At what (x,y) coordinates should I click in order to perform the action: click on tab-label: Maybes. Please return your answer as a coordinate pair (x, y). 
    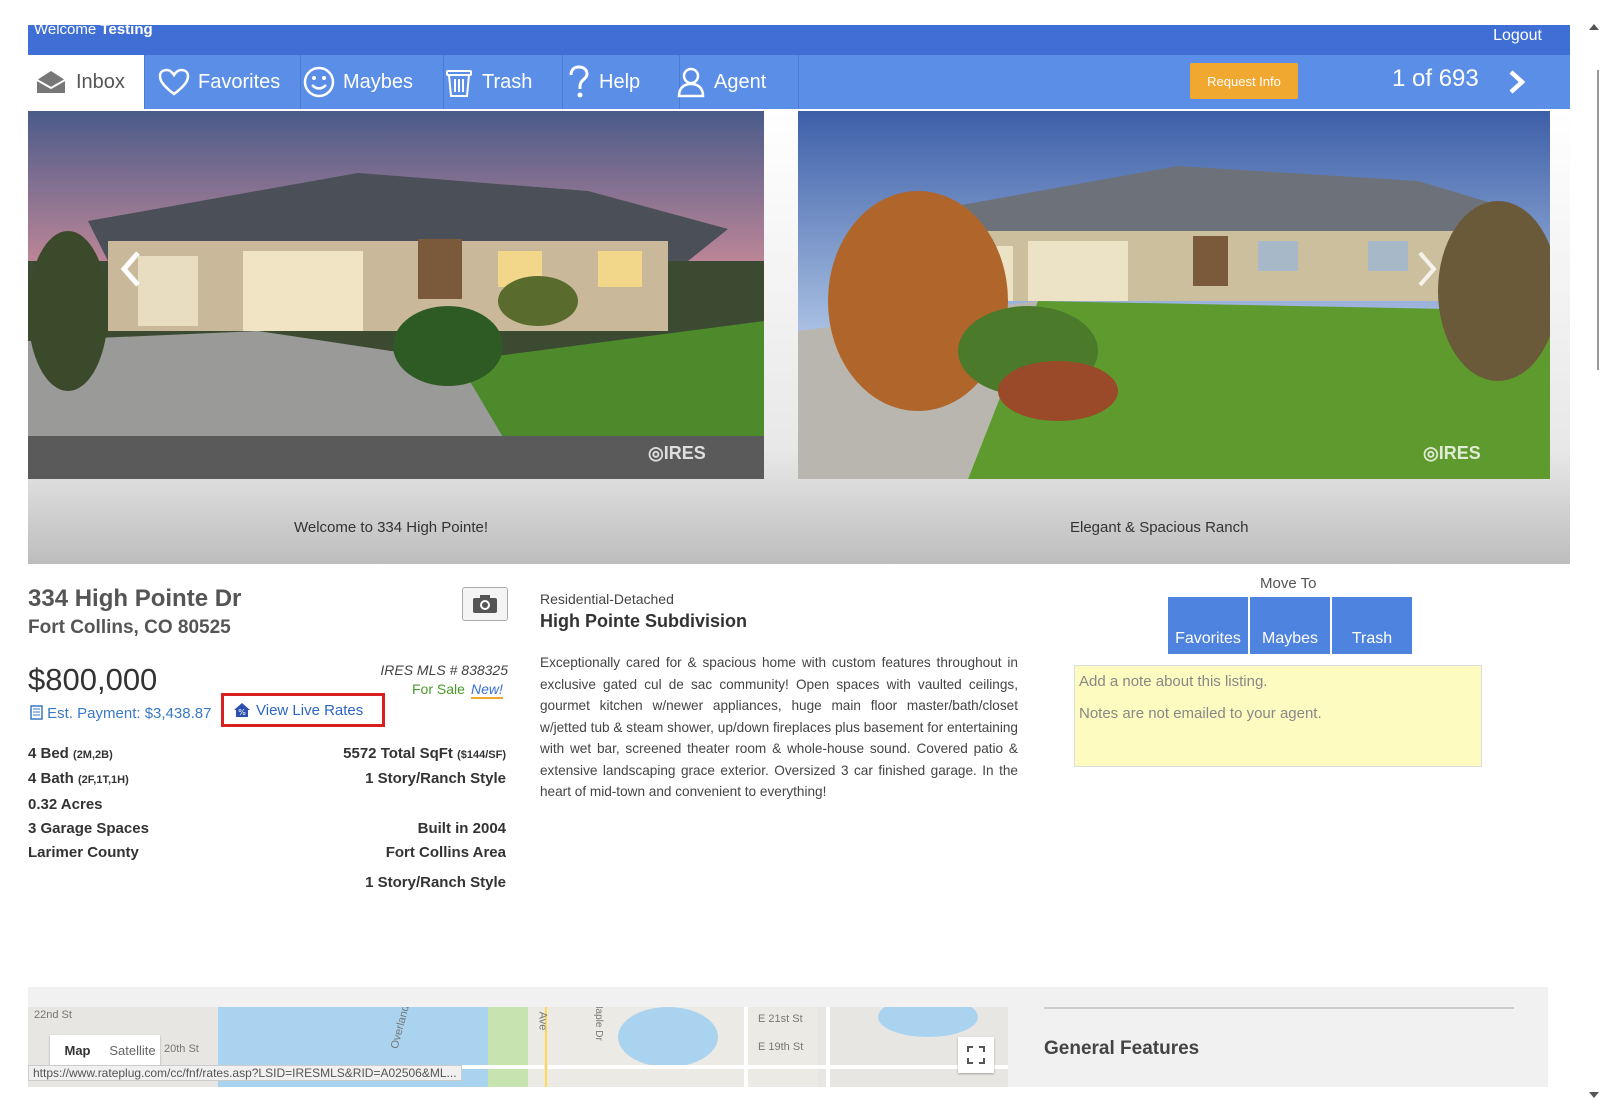
    Looking at the image, I should click on (378, 81).